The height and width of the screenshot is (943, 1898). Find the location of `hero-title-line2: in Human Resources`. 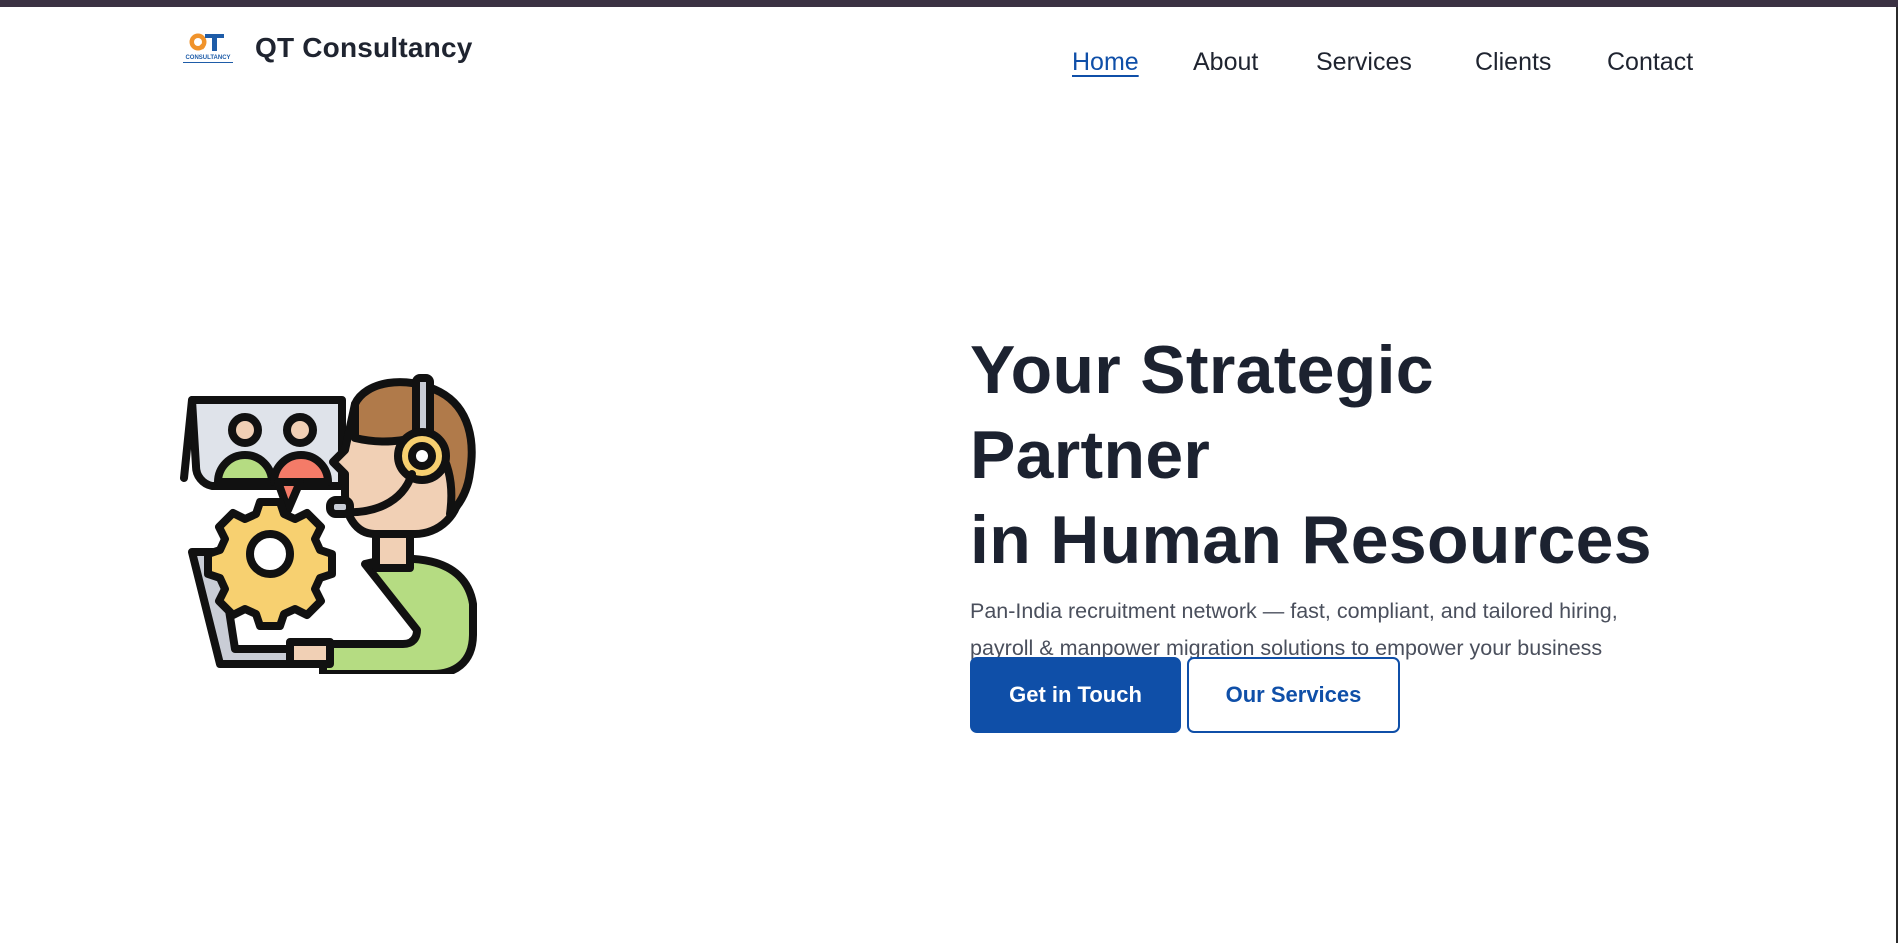

hero-title-line2: in Human Resources is located at coordinates (1311, 540).